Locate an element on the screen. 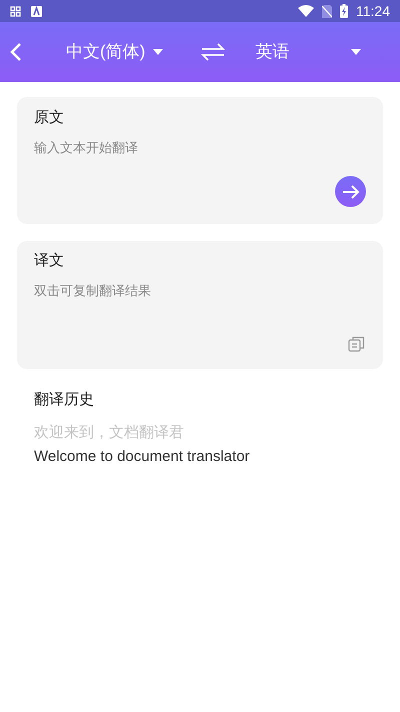 The width and height of the screenshot is (400, 712). card-title: 译文 is located at coordinates (49, 261).